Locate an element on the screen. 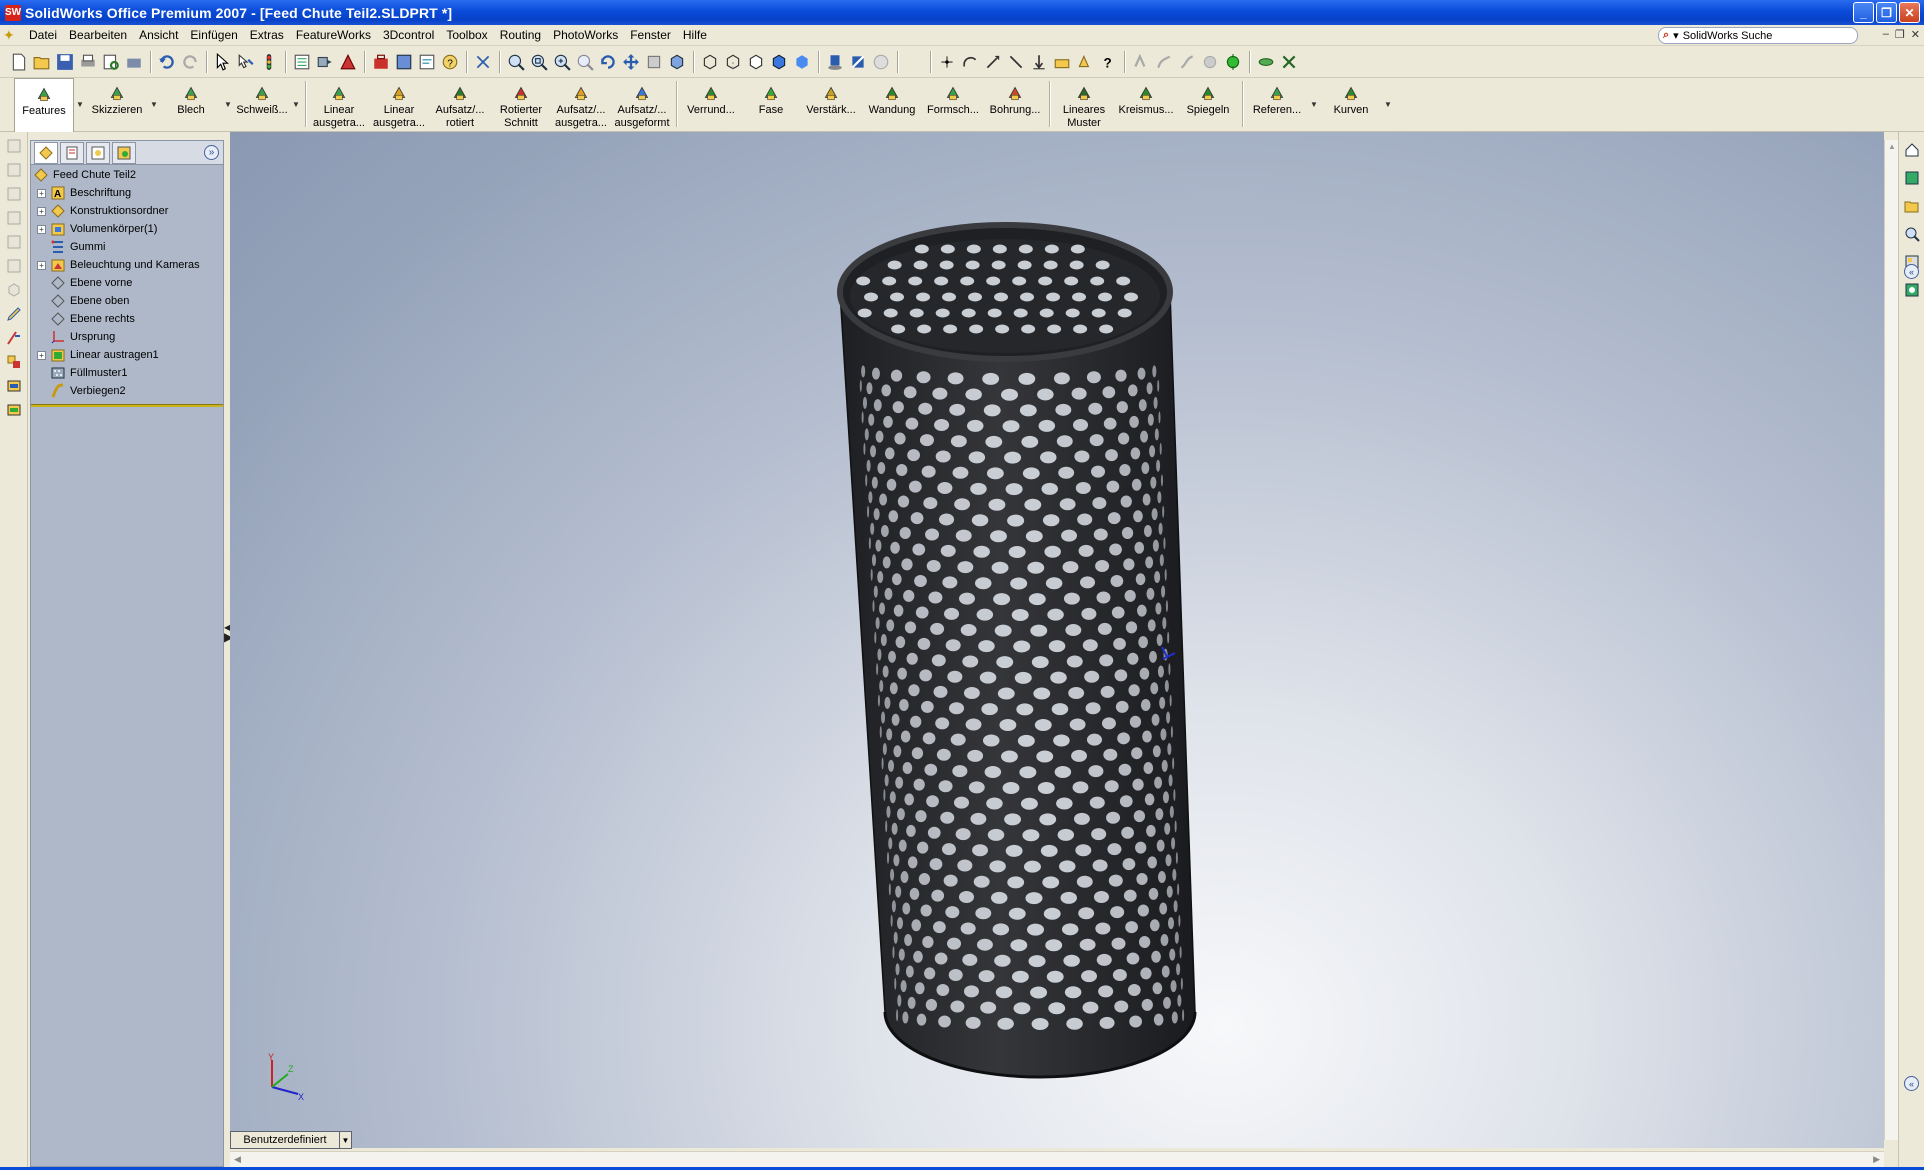 The height and width of the screenshot is (1170, 1924). cmdmgr-tab-0: Features is located at coordinates (44, 105).